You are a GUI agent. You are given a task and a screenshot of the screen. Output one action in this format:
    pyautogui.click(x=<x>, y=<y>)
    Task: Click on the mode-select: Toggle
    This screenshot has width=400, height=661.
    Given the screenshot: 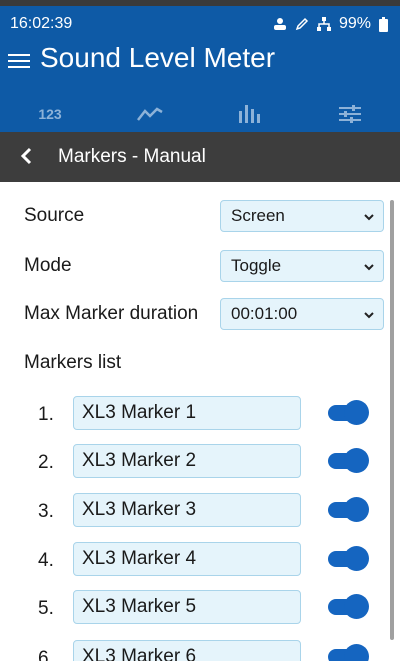 What is the action you would take?
    pyautogui.click(x=302, y=266)
    